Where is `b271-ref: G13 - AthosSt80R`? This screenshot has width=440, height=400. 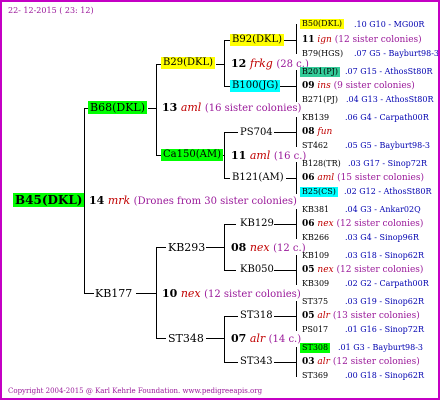 b271-ref: G13 - AthosSt80R is located at coordinates (397, 99).